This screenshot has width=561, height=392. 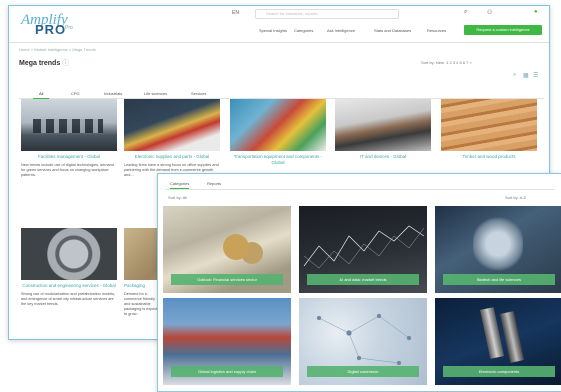 What do you see at coordinates (363, 371) in the screenshot?
I see `tile-caption: Digital commerce` at bounding box center [363, 371].